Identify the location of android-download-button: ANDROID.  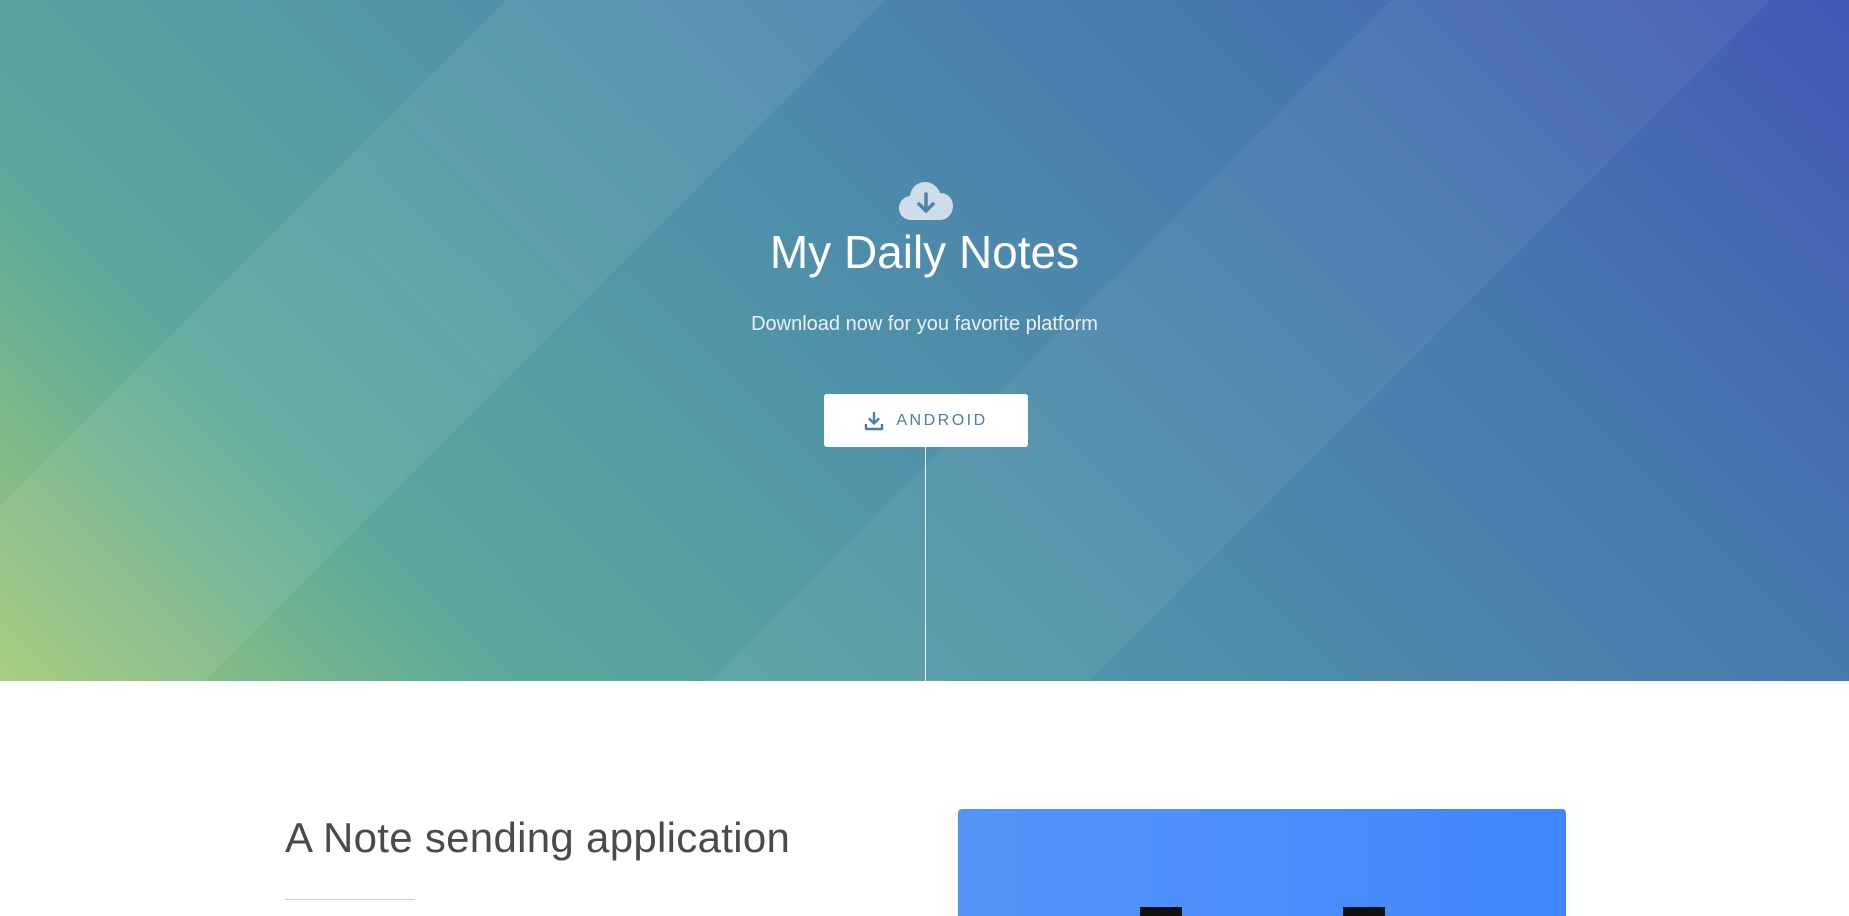
(926, 420).